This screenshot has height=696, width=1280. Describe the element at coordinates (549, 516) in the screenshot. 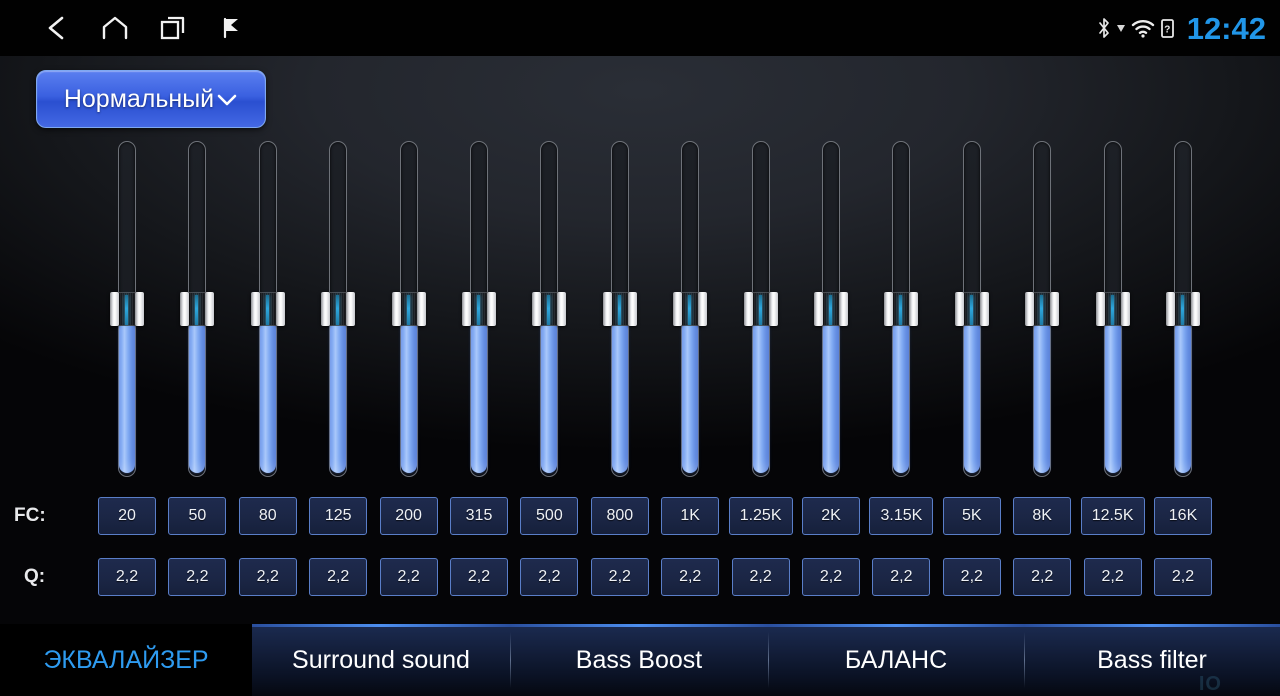

I see `fc-cell: 500` at that location.